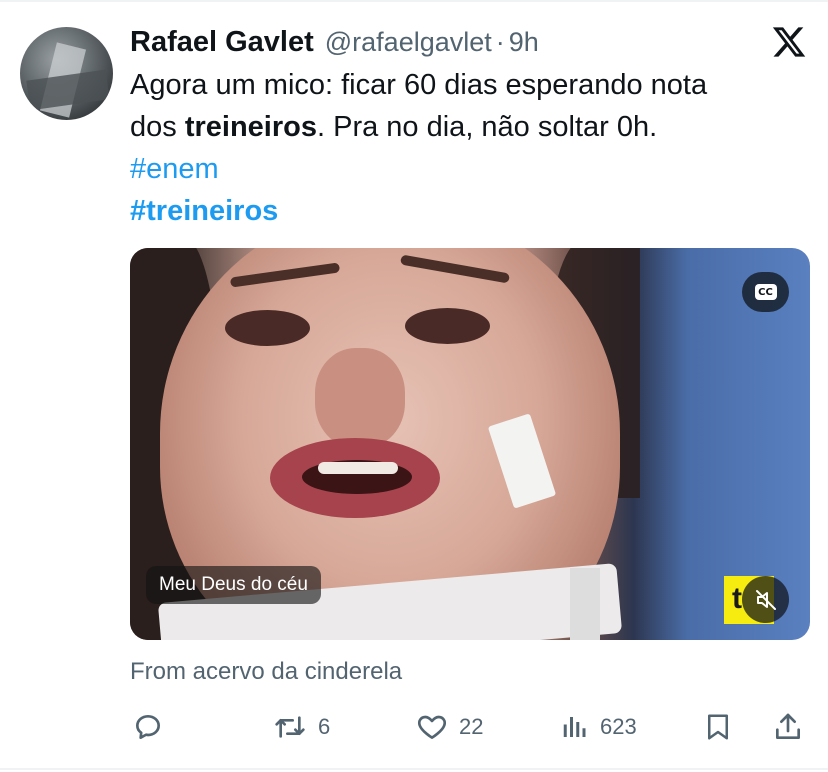 The height and width of the screenshot is (772, 828). Describe the element at coordinates (737, 598) in the screenshot. I see `watermark-letter: t` at that location.